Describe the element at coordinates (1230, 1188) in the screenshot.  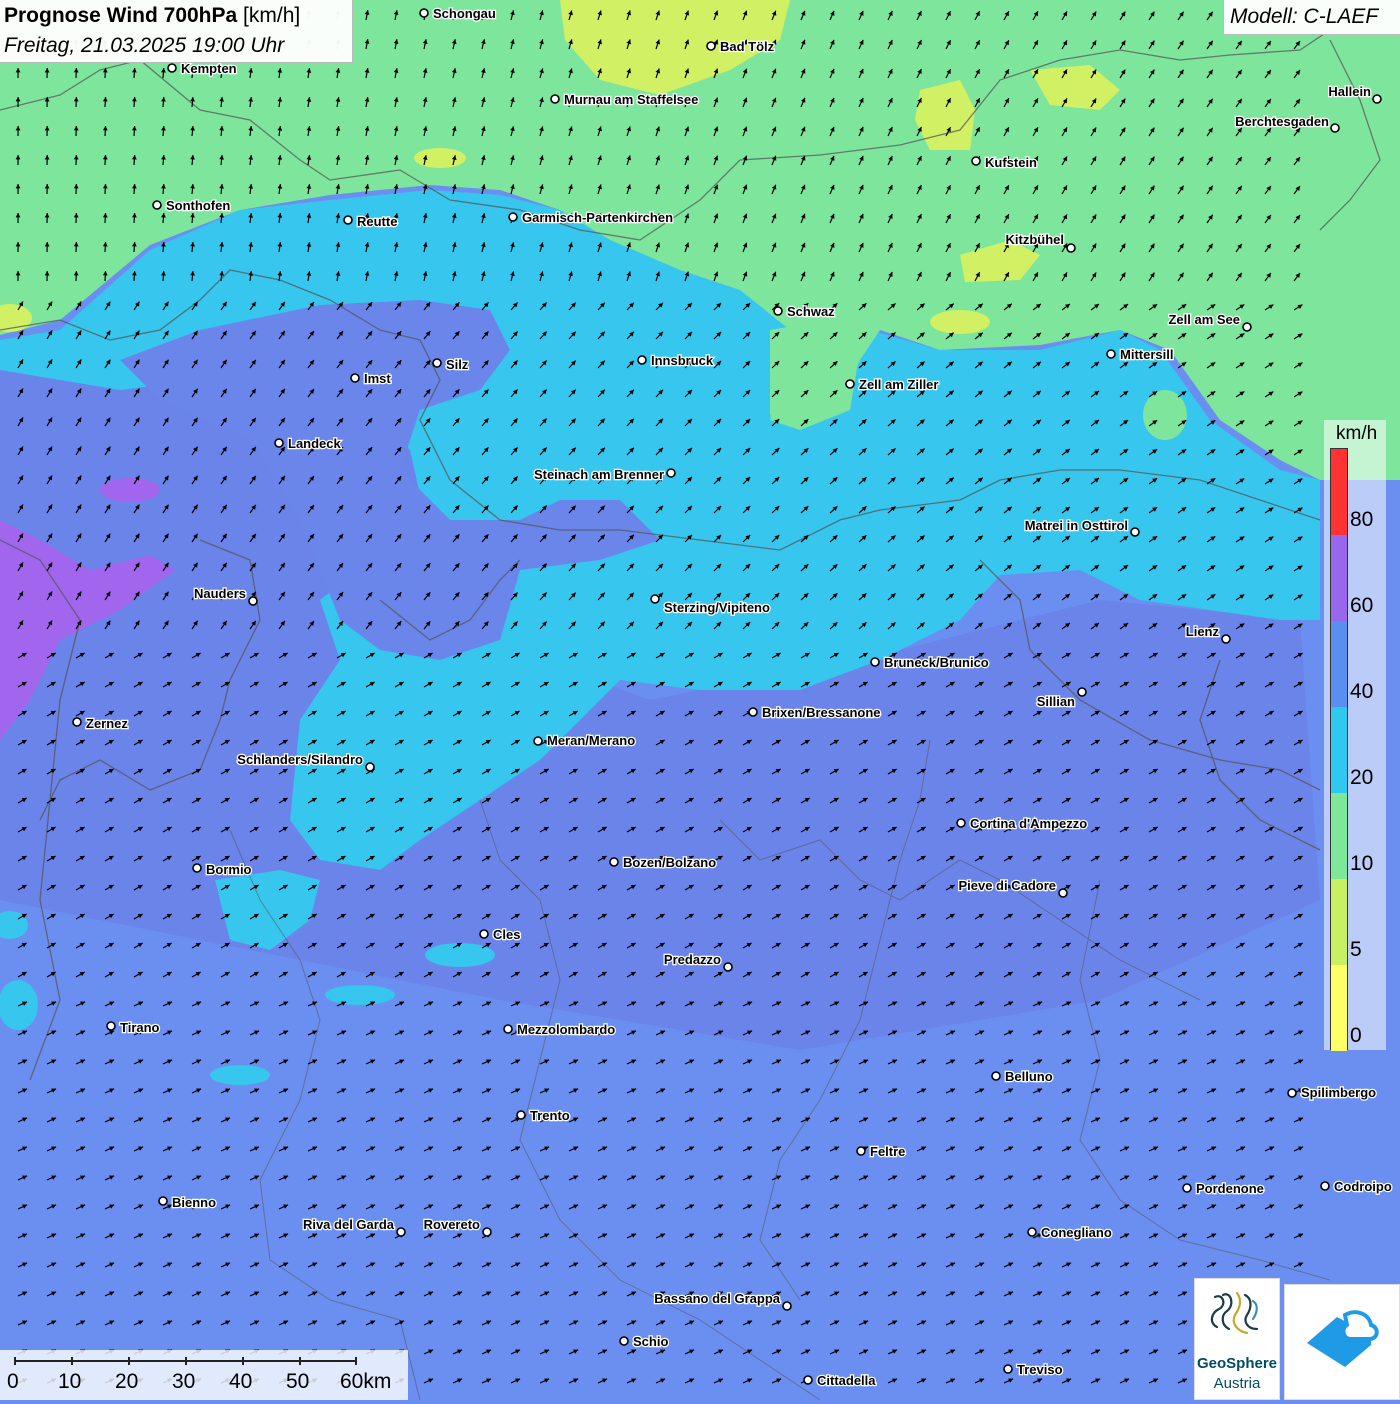
I see `city-label: Pordenone` at that location.